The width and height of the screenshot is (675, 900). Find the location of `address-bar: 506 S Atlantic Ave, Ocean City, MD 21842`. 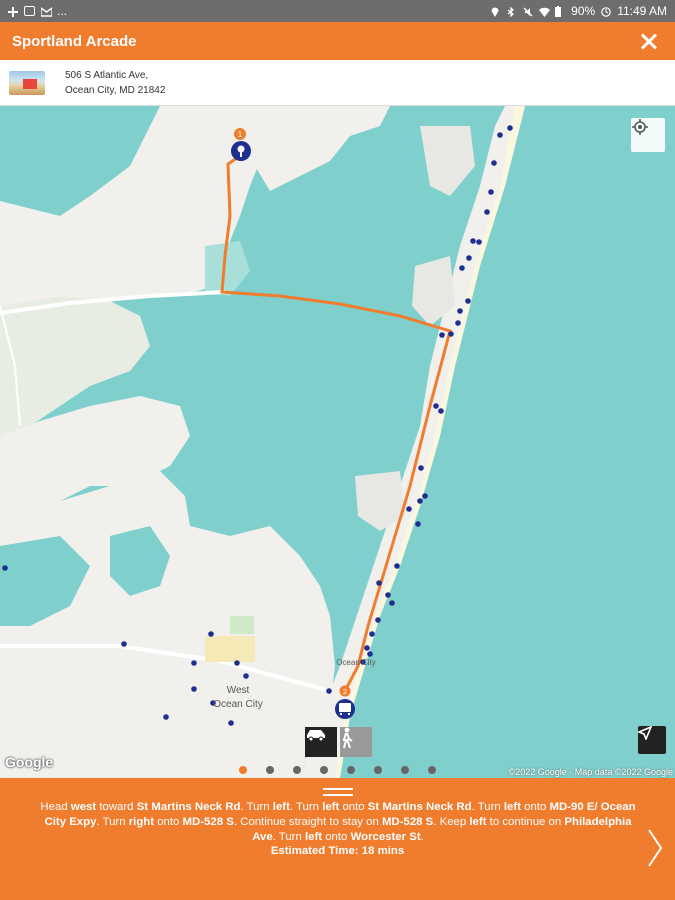

address-bar: 506 S Atlantic Ave, Ocean City, MD 21842 is located at coordinates (337, 83).